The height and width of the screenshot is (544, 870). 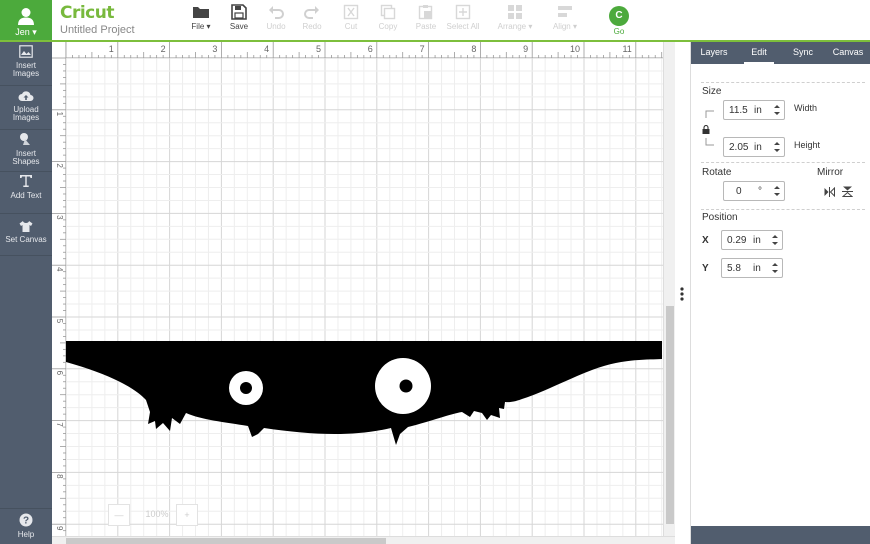 I want to click on x-value: 0.29, so click(x=737, y=240).